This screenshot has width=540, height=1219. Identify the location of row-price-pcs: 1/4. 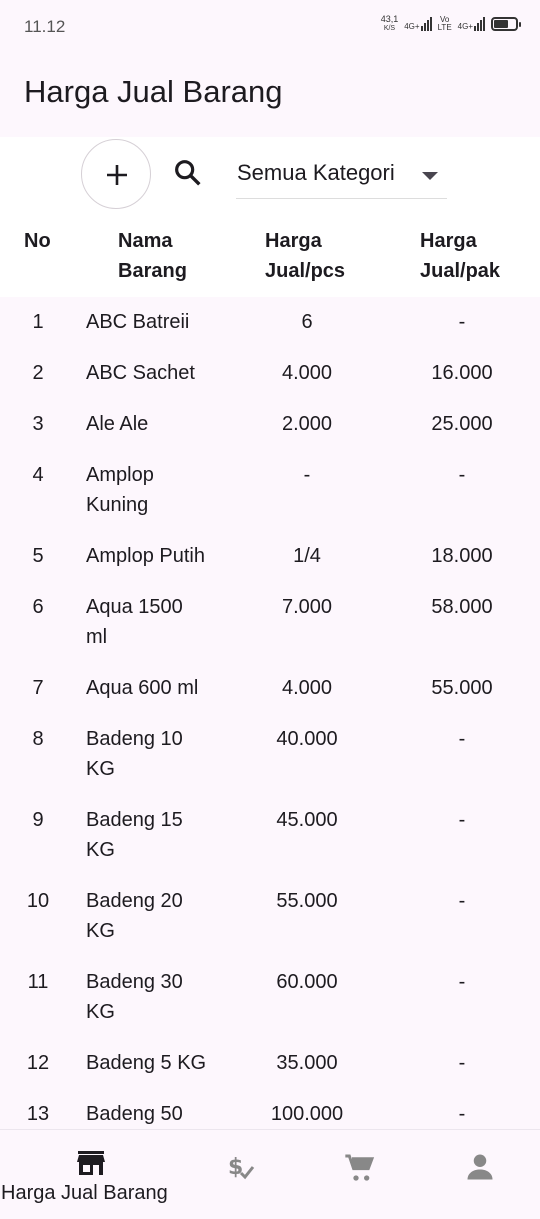
(307, 556).